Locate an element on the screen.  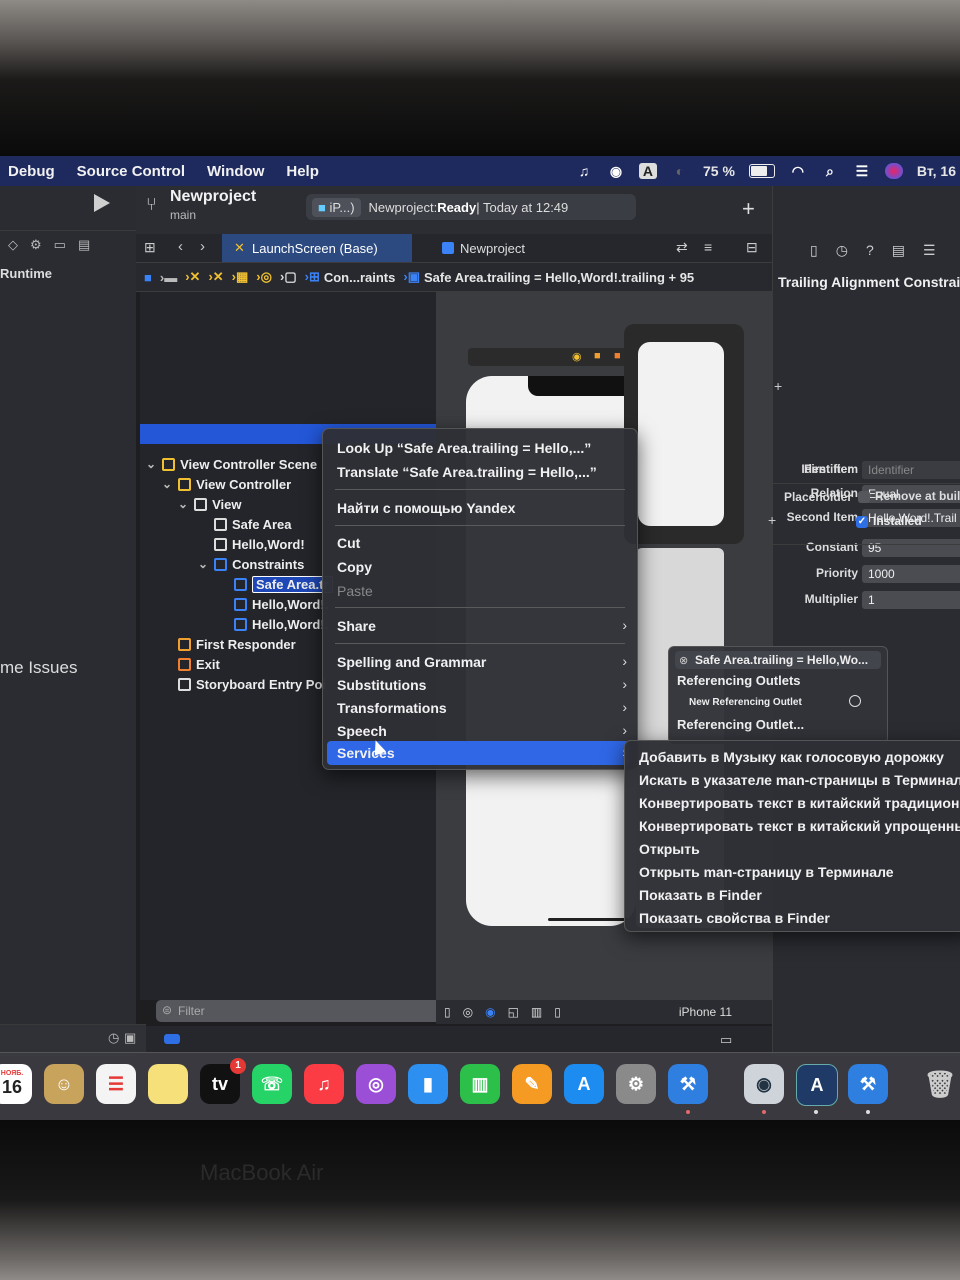
identity-inspector-icon: ▤ is located at coordinates (898, 250).